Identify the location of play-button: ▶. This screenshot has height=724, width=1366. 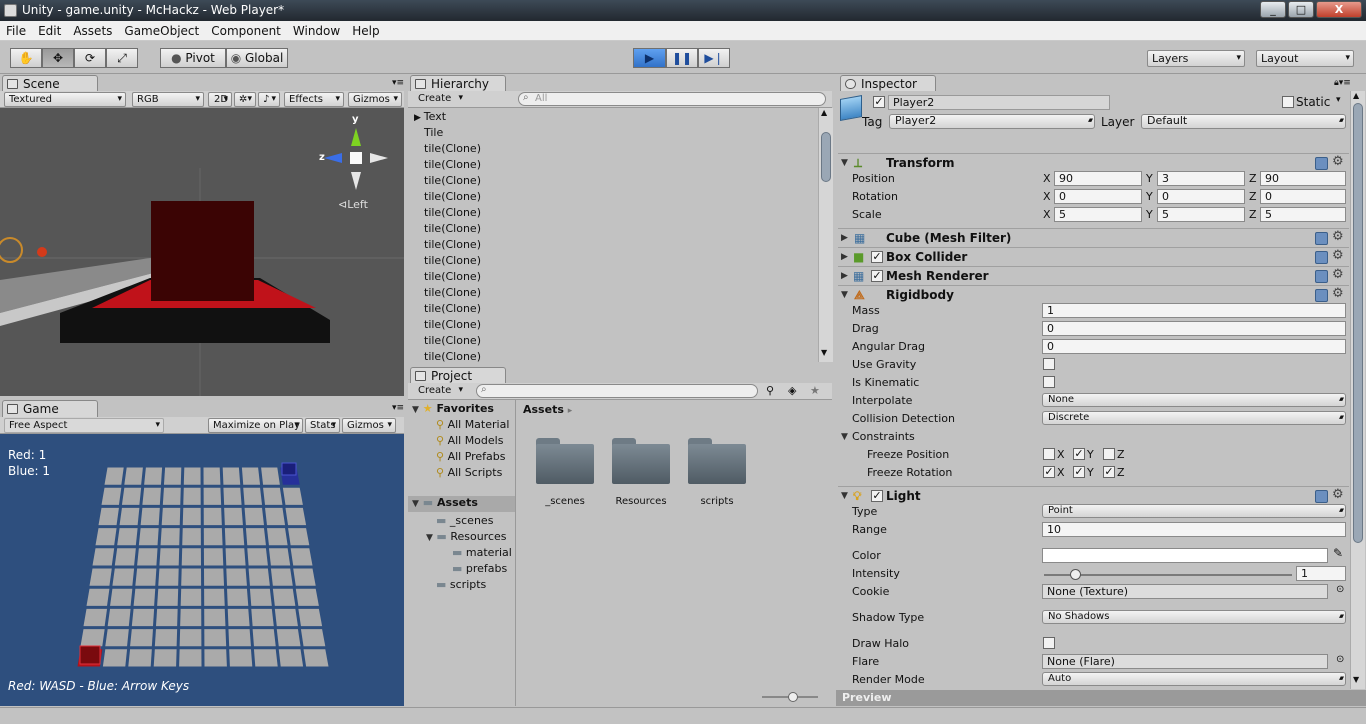
(649, 58).